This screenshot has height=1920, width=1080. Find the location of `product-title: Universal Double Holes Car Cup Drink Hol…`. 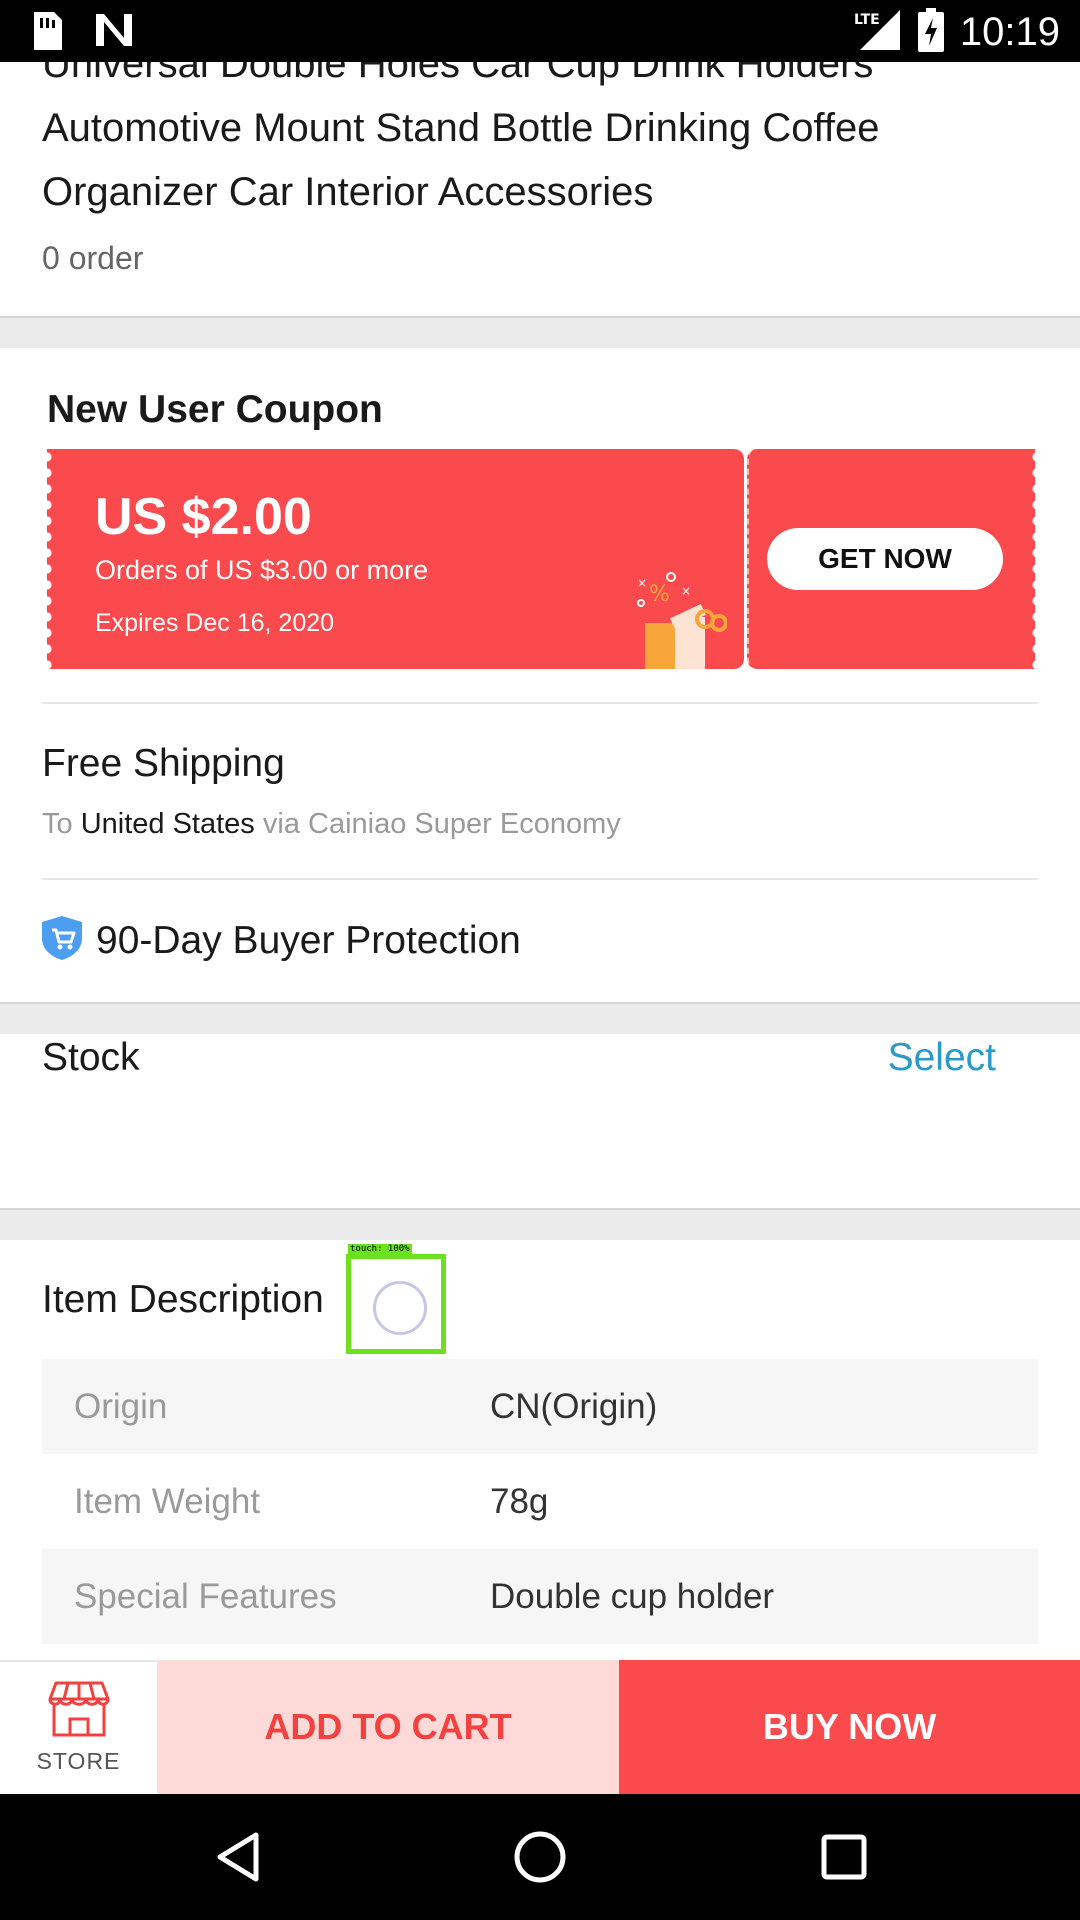

product-title: Universal Double Holes Car Cup Drink Hol… is located at coordinates (461, 138).